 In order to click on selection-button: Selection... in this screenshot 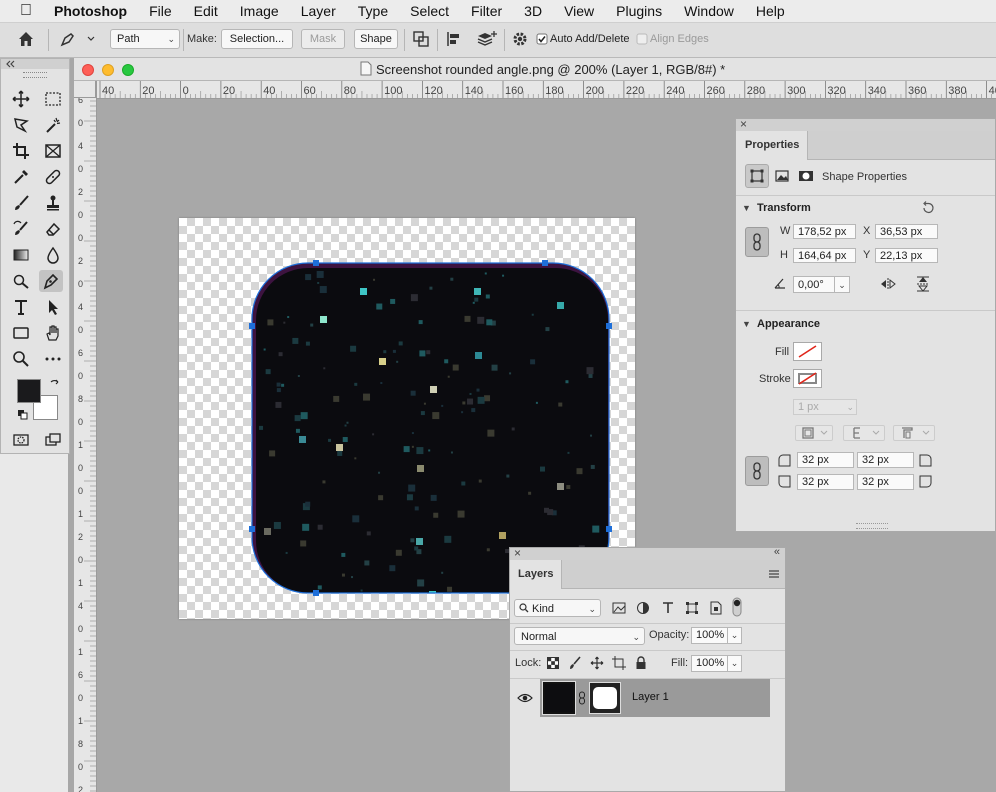, I will do `click(257, 39)`.